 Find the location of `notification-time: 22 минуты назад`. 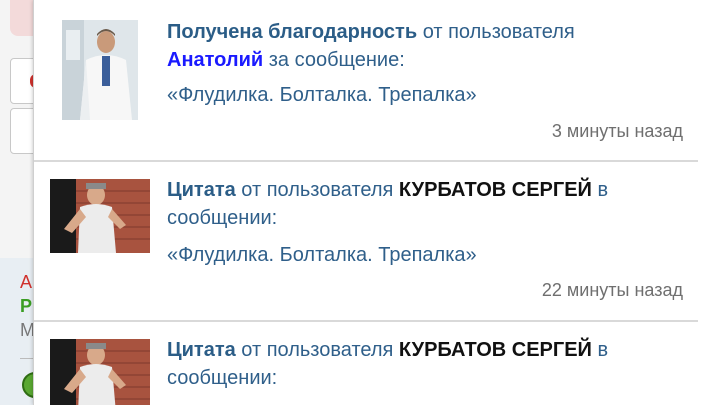

notification-time: 22 минуты назад is located at coordinates (612, 290).